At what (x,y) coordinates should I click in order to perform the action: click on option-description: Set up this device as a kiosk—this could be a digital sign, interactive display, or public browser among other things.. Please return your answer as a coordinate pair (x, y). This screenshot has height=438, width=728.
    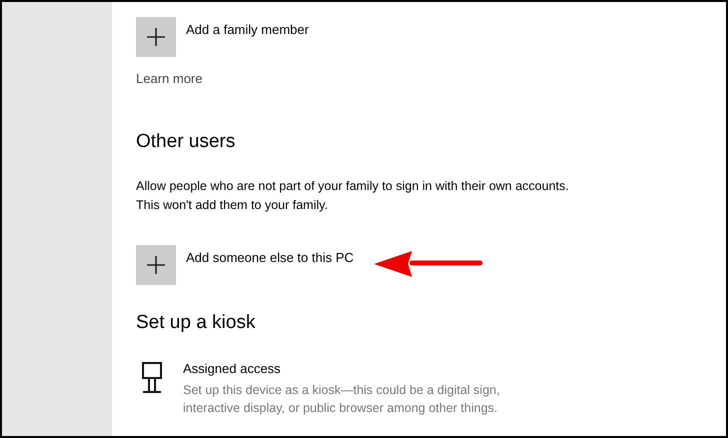
    Looking at the image, I should click on (342, 399).